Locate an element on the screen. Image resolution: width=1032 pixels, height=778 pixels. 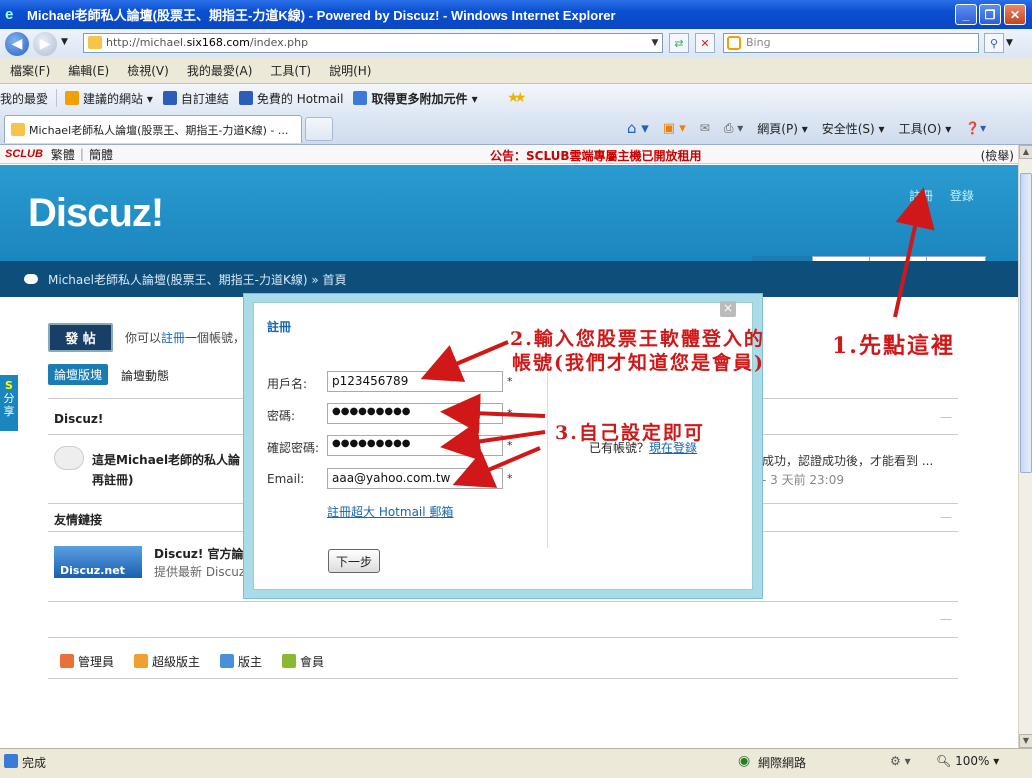
tab-forum-boards: 論壇版塊 is located at coordinates (78, 374).